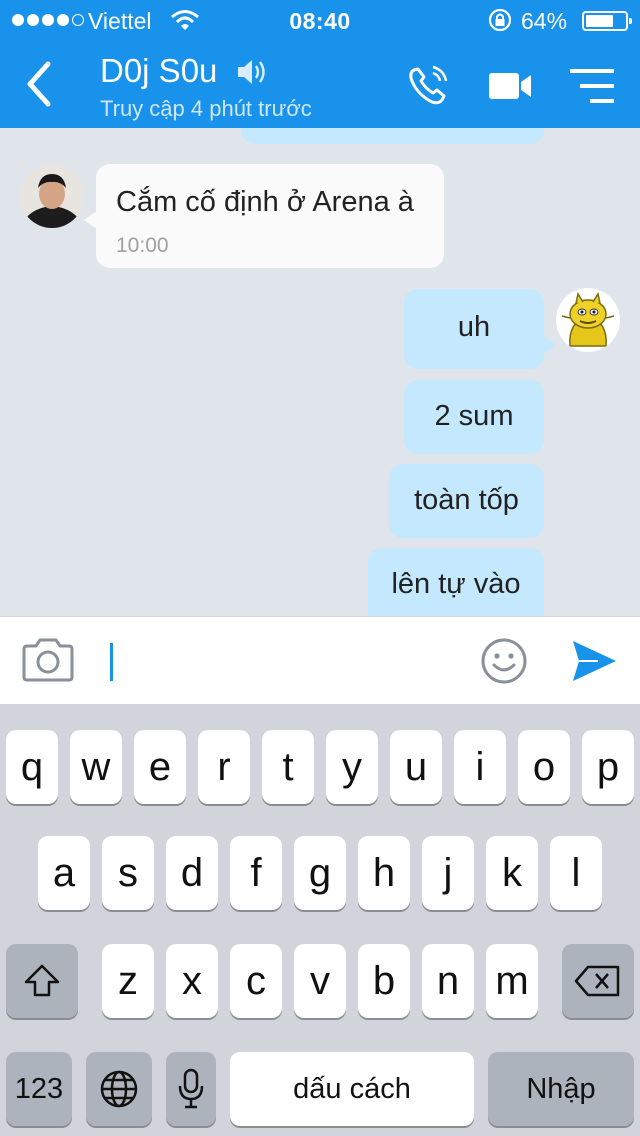 The image size is (640, 1136). I want to click on key-t: t, so click(288, 767).